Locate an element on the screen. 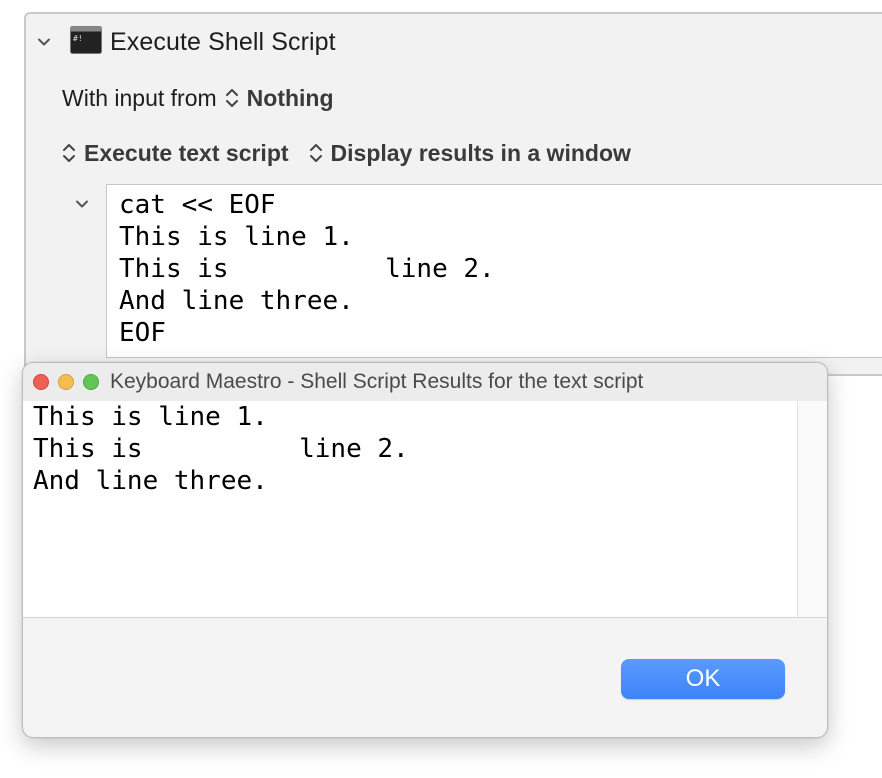 The image size is (882, 778). input-source-value: Nothing is located at coordinates (290, 97).